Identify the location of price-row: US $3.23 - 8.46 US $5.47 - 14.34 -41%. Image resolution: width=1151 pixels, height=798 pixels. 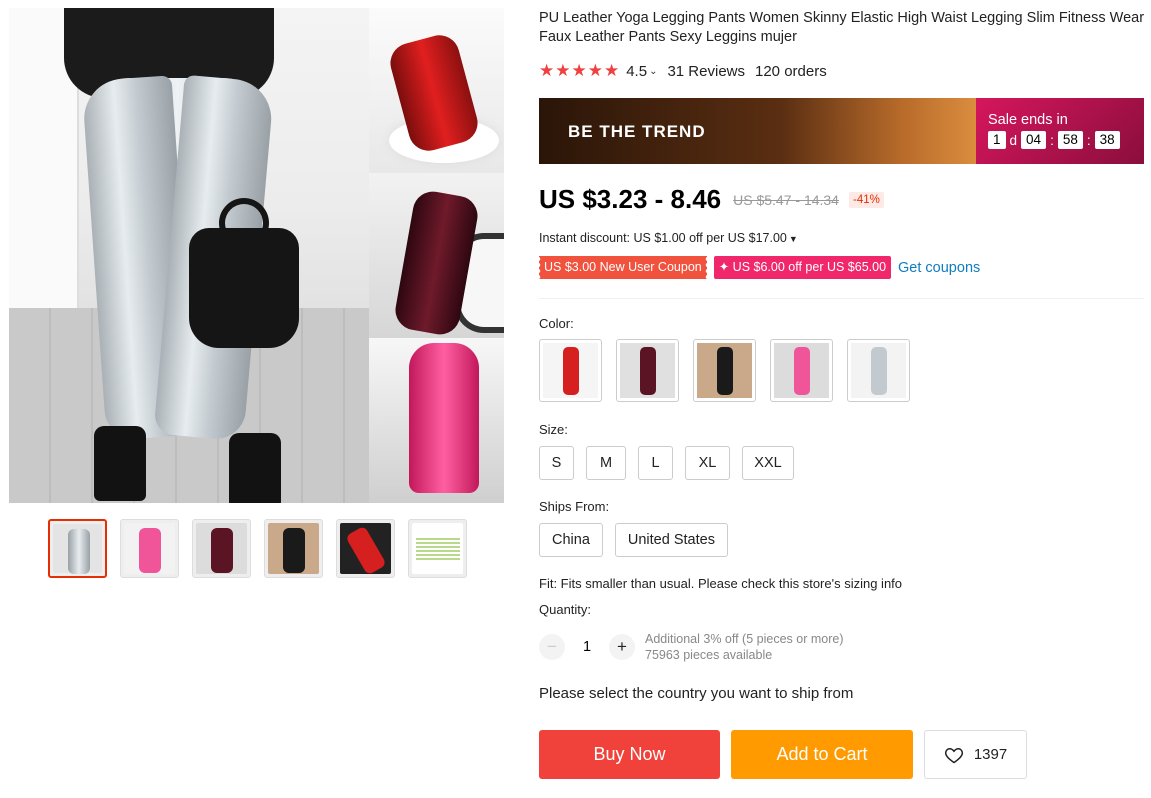
(711, 199).